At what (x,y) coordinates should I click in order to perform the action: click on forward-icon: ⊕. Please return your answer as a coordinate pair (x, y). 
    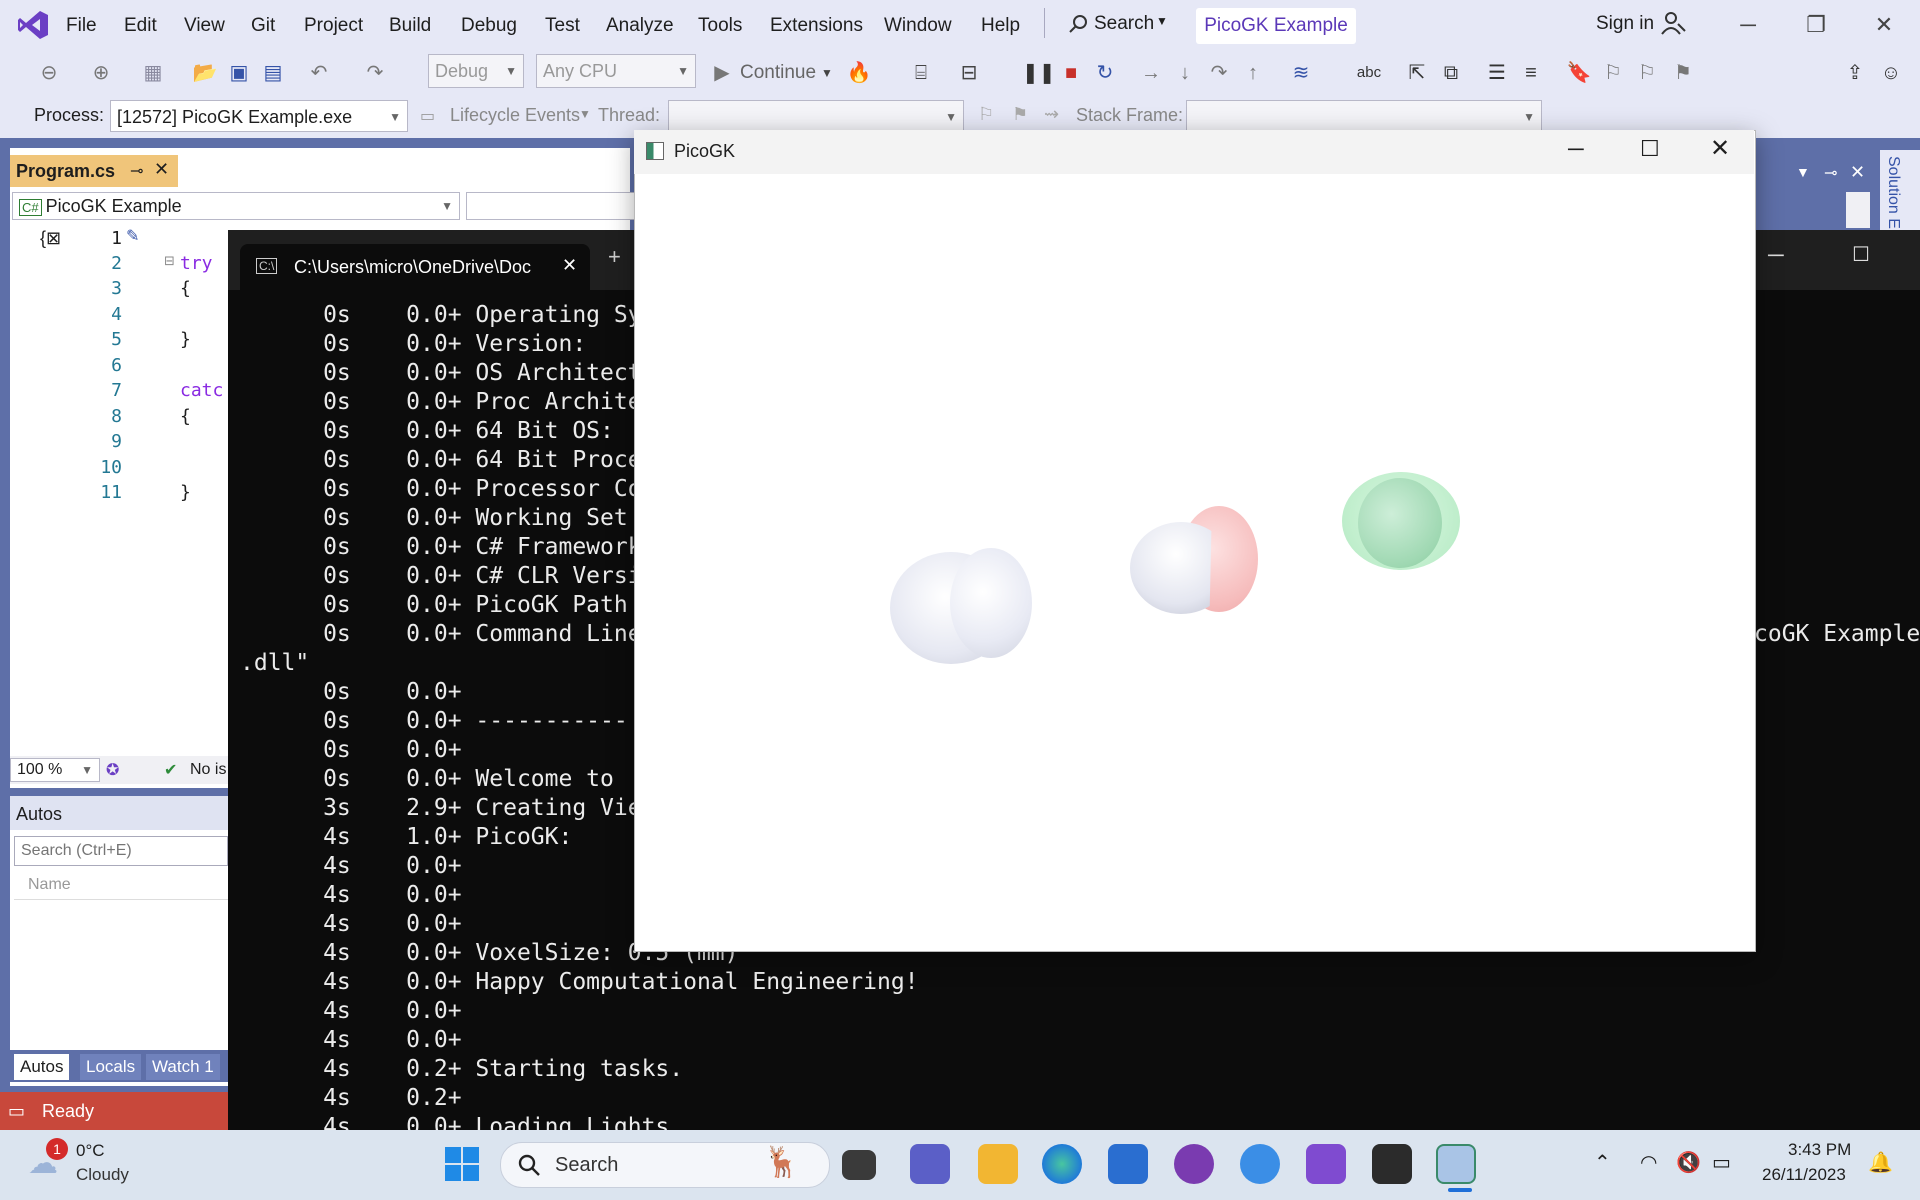
    Looking at the image, I should click on (101, 73).